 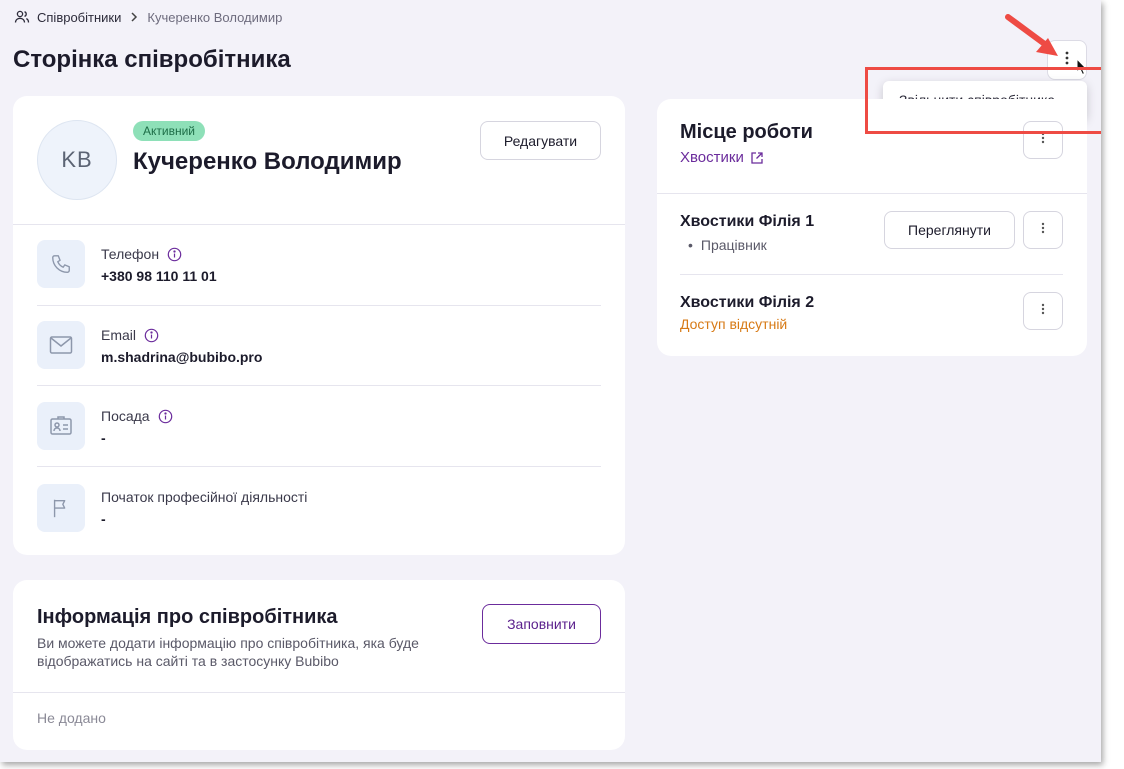 What do you see at coordinates (733, 245) in the screenshot?
I see `branch-1-role-text: Працівник` at bounding box center [733, 245].